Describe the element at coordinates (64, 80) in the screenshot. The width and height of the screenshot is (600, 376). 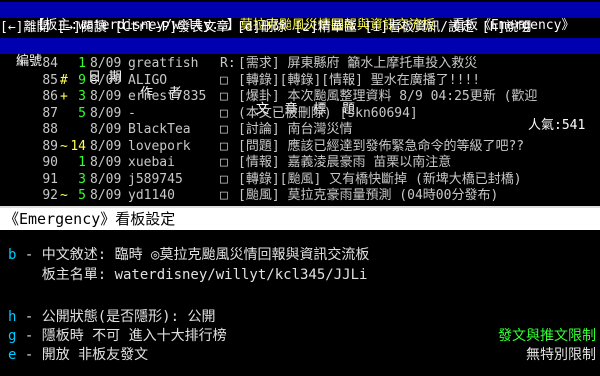
I see `article-mark: #` at that location.